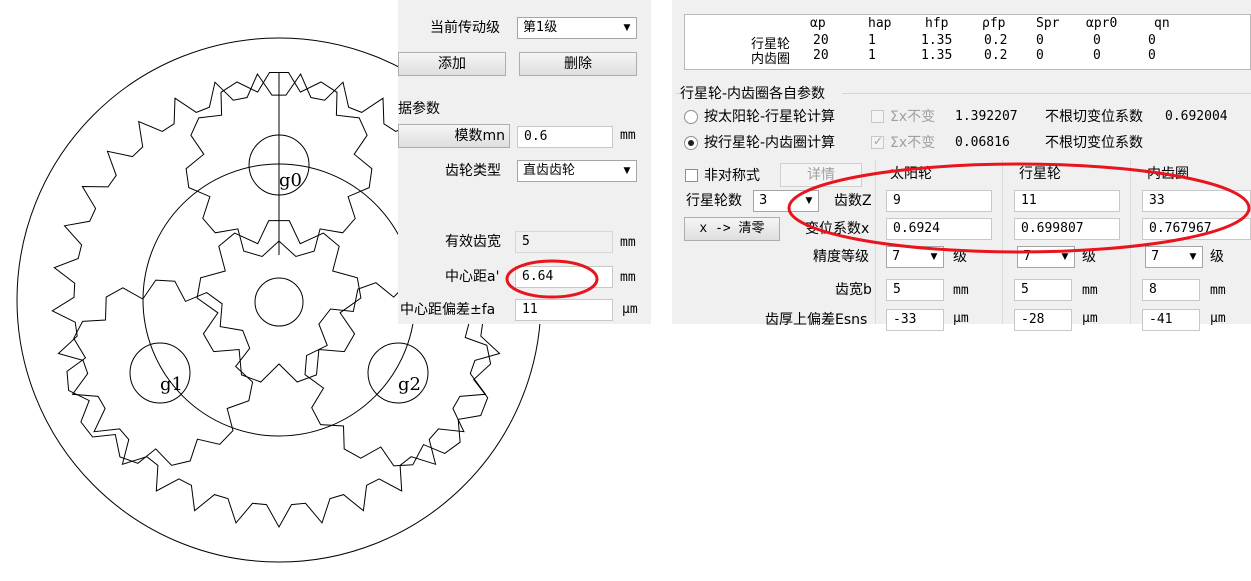  Describe the element at coordinates (473, 242) in the screenshot. I see `eff-width-label: 有效齿宽` at that location.